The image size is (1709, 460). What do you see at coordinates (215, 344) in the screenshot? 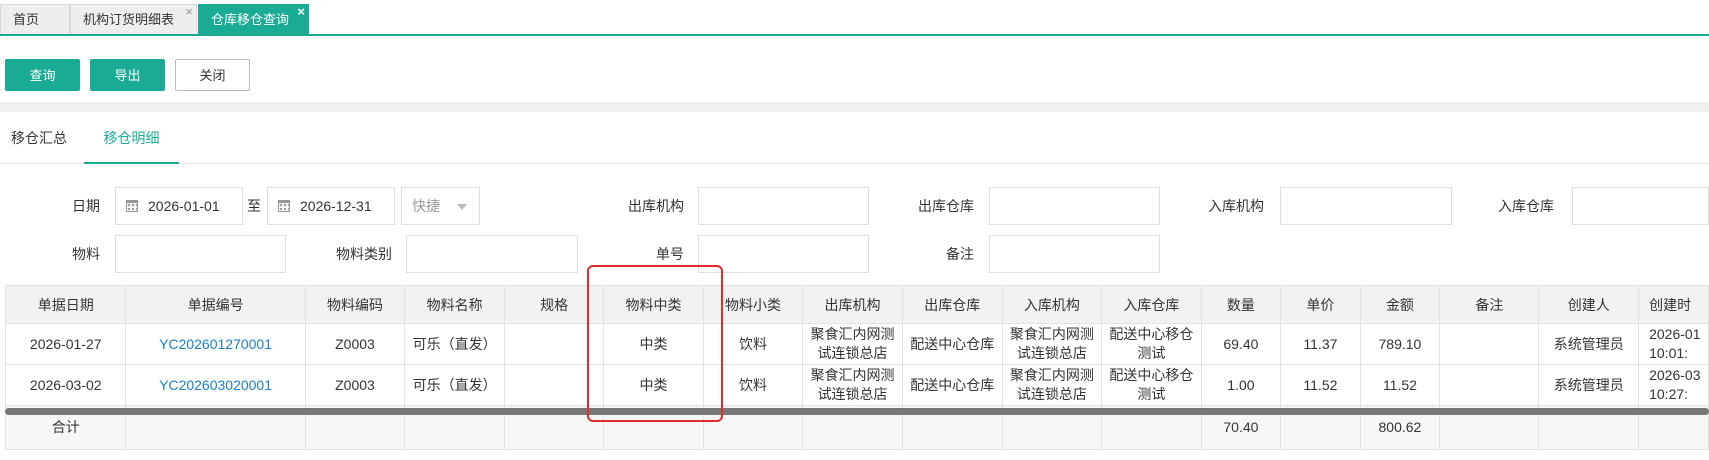
I see `bill-no-link: YC202601270001` at bounding box center [215, 344].